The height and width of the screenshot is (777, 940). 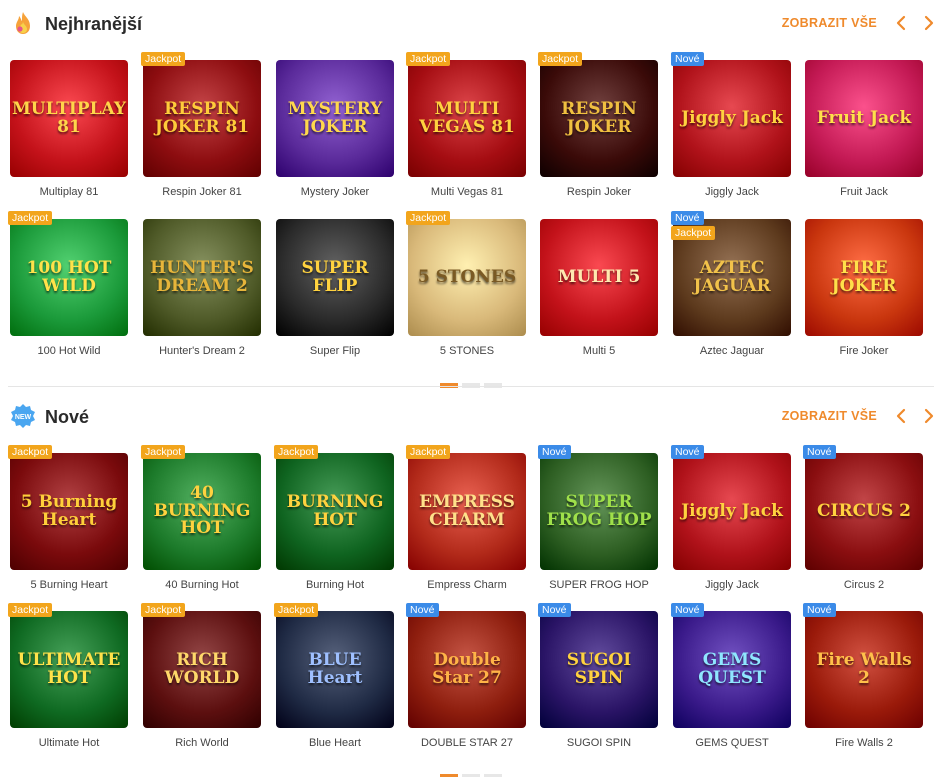 I want to click on game-title: Rich World, so click(x=202, y=743).